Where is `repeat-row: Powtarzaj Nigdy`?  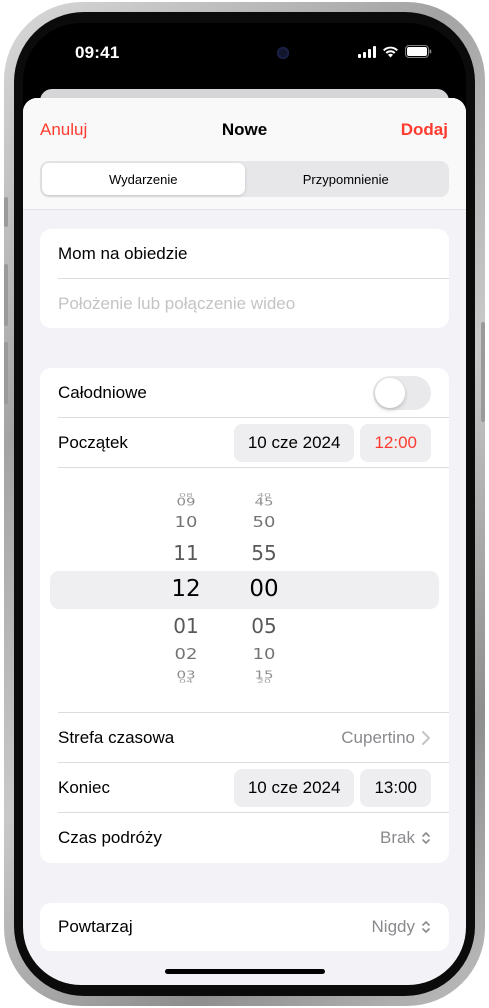
repeat-row: Powtarzaj Nigdy is located at coordinates (244, 927).